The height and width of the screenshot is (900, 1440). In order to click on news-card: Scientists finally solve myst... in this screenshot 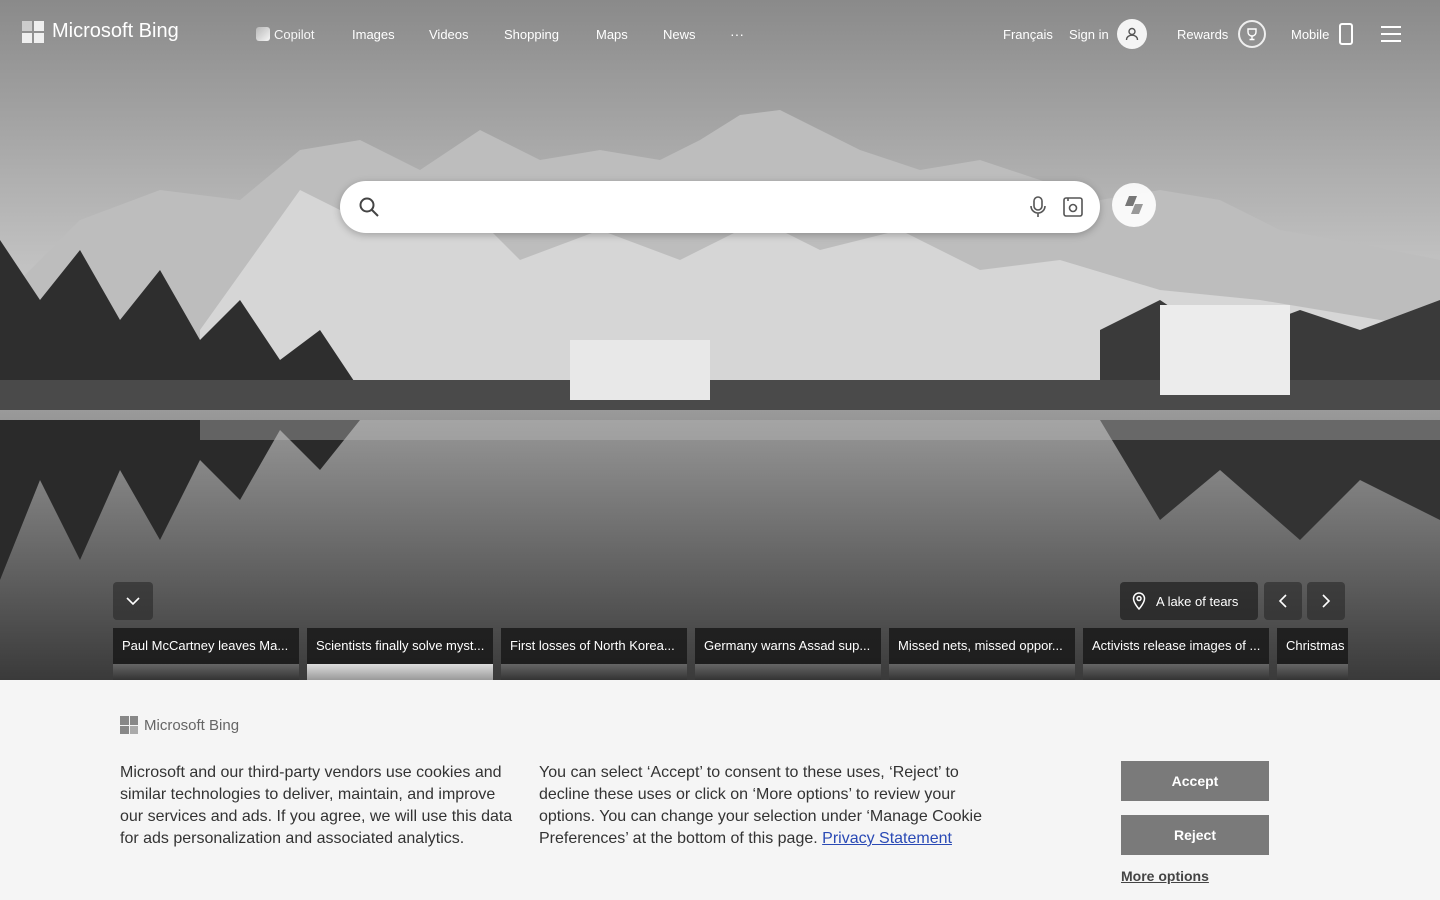, I will do `click(400, 654)`.